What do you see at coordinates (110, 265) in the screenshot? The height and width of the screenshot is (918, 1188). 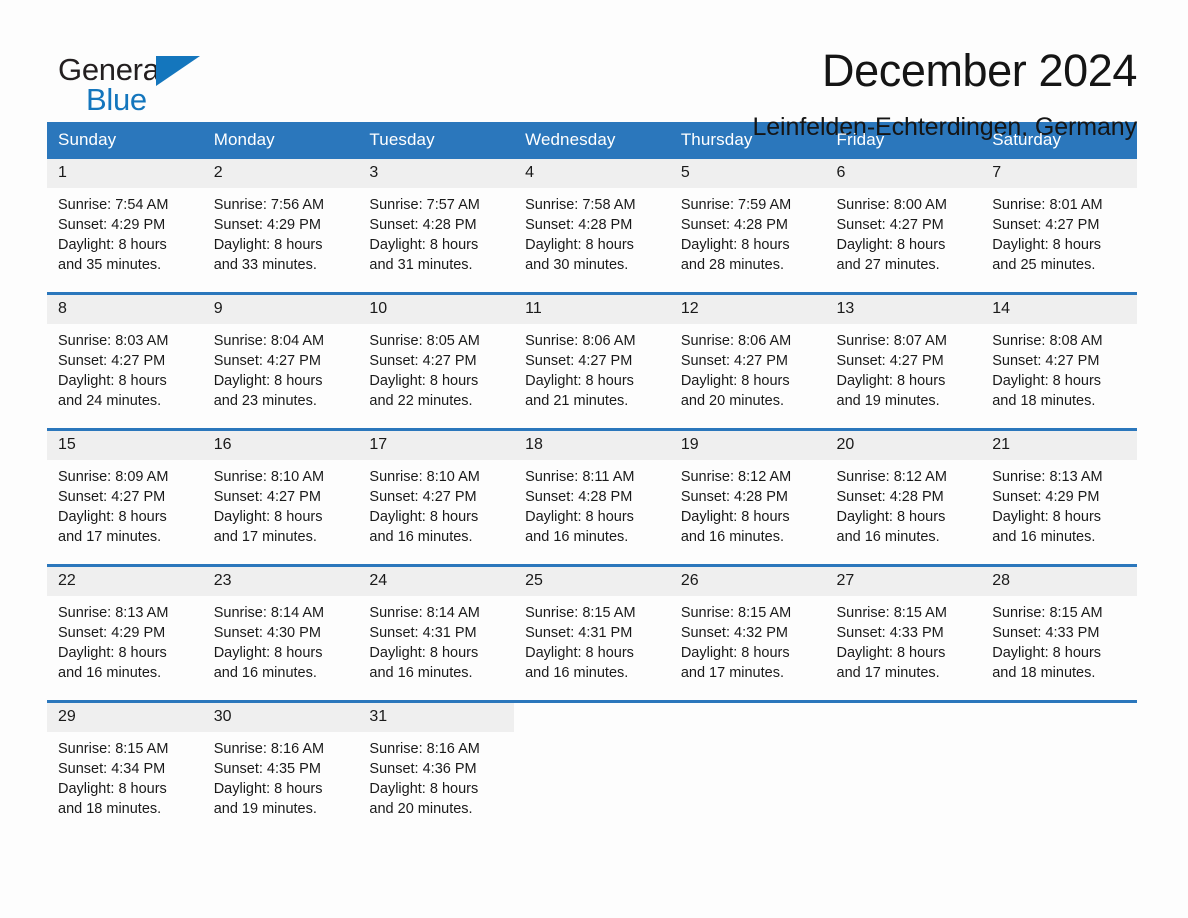 I see `daylight-text-line2: and 35 minutes.` at bounding box center [110, 265].